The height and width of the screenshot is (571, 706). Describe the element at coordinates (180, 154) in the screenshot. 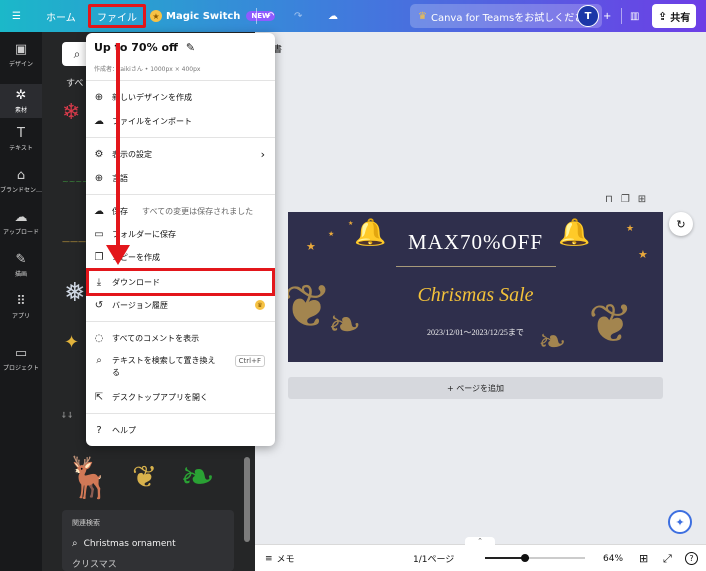

I see `menu-item-view-settings: ⚙ 表示の設定 ›` at that location.